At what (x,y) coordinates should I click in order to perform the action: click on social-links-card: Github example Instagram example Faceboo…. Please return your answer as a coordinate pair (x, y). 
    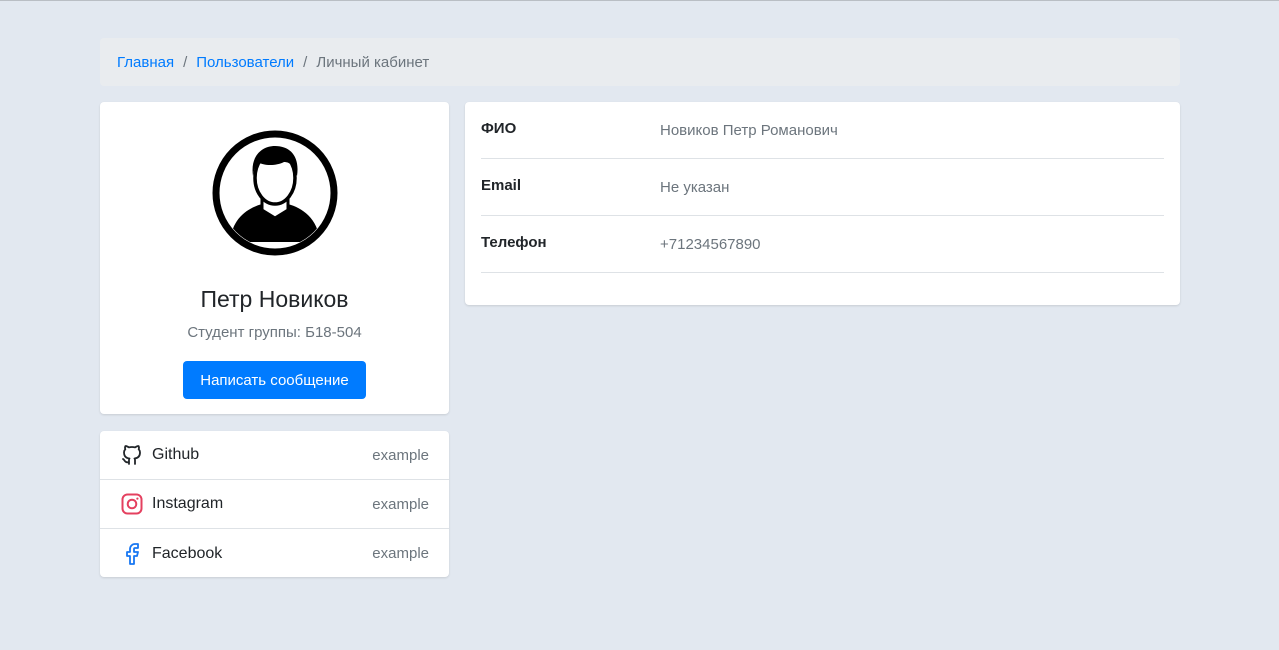
    Looking at the image, I should click on (274, 504).